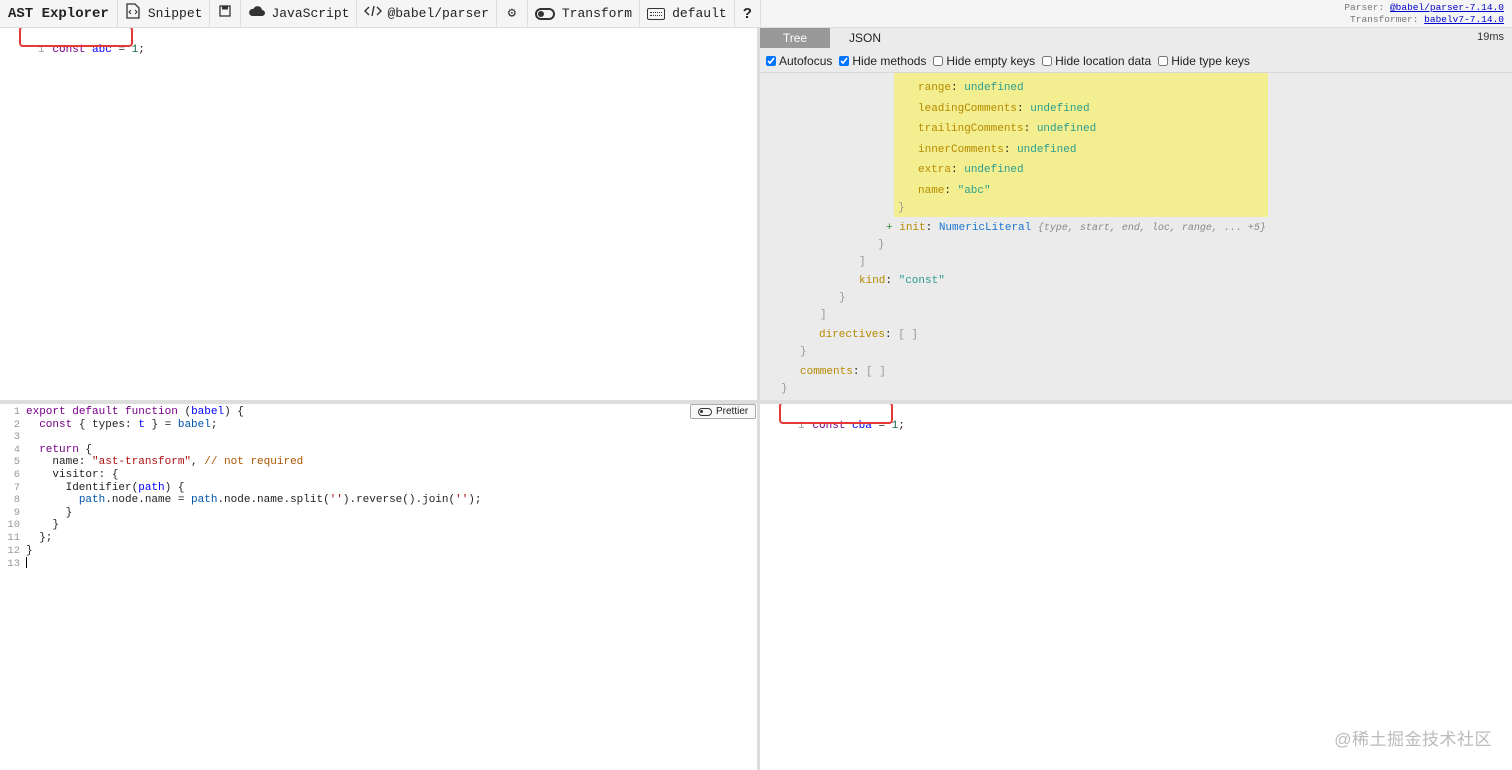 The height and width of the screenshot is (770, 1512). What do you see at coordinates (889, 228) in the screenshot?
I see `expand-icon: +` at bounding box center [889, 228].